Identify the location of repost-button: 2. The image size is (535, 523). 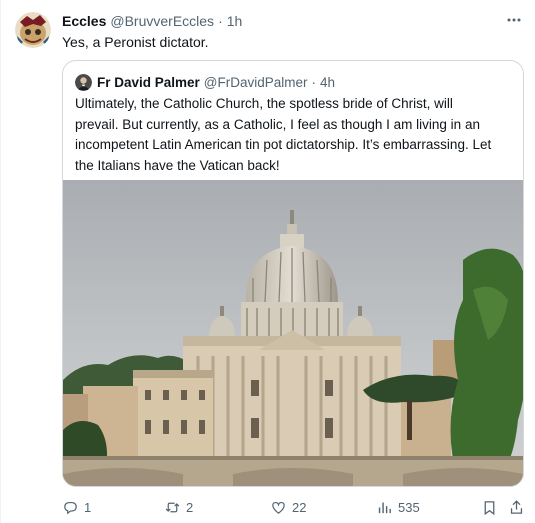
(178, 507).